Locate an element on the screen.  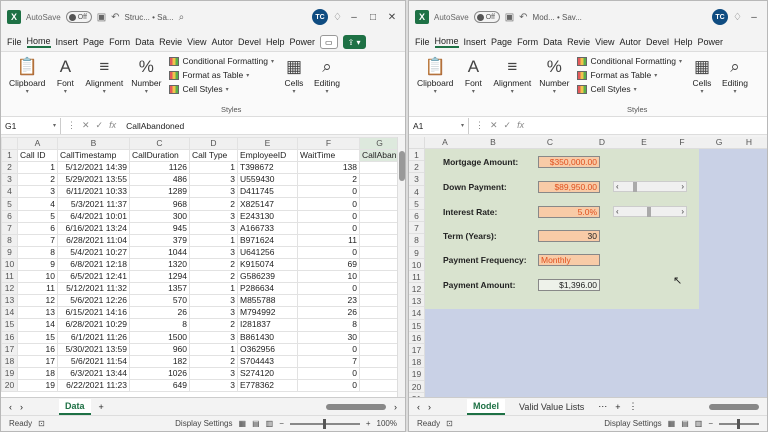
table-cell: D411745 is located at coordinates (267, 192).